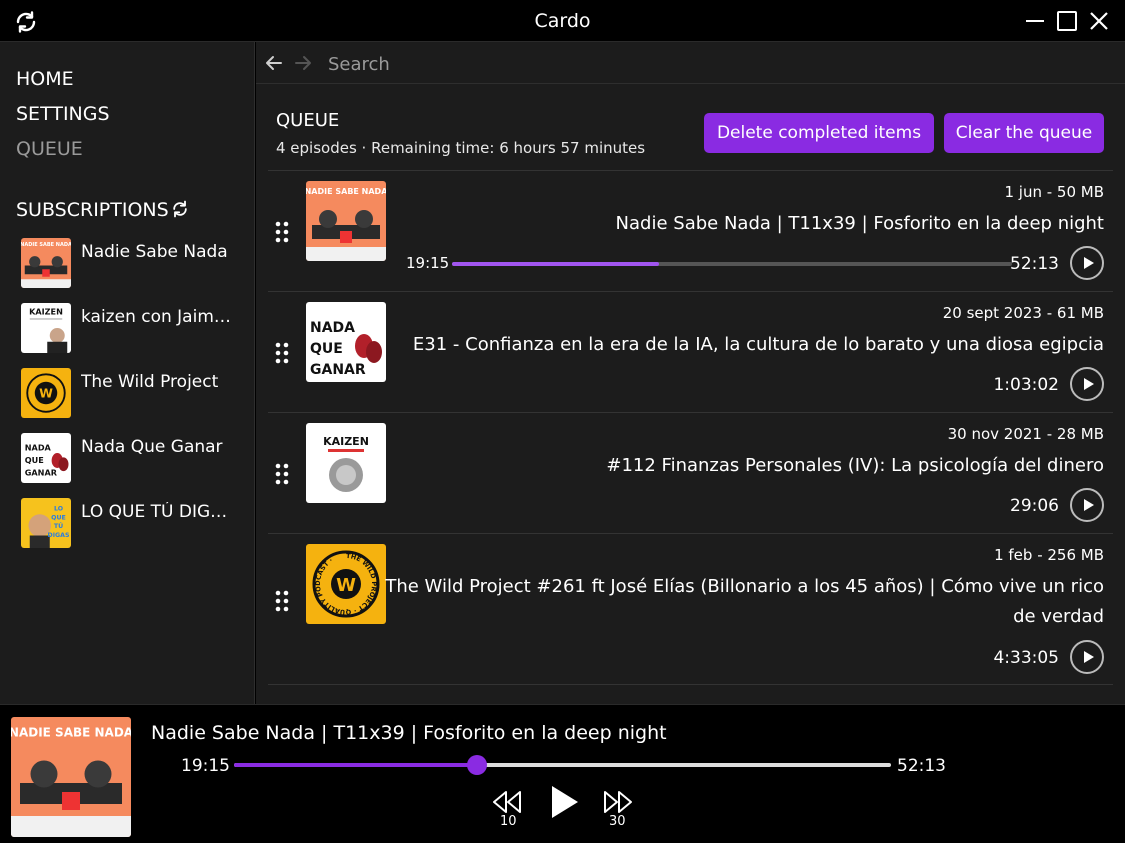 Image resolution: width=1125 pixels, height=843 pixels. I want to click on episode-meta: 20 sept 2023 - 61 MB, so click(1023, 313).